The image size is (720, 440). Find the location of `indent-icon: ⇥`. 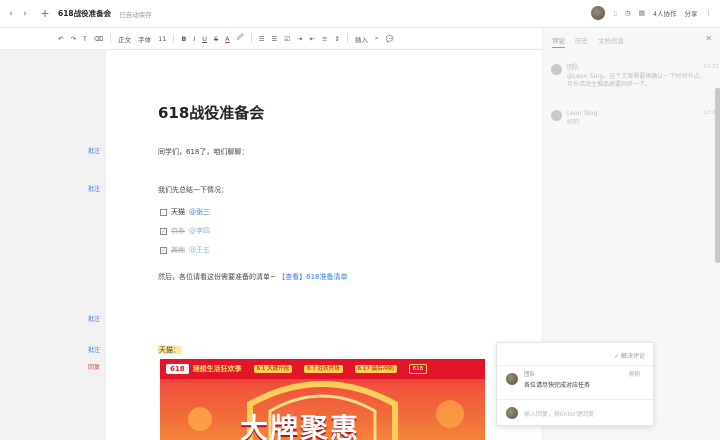

indent-icon: ⇥ is located at coordinates (299, 39).